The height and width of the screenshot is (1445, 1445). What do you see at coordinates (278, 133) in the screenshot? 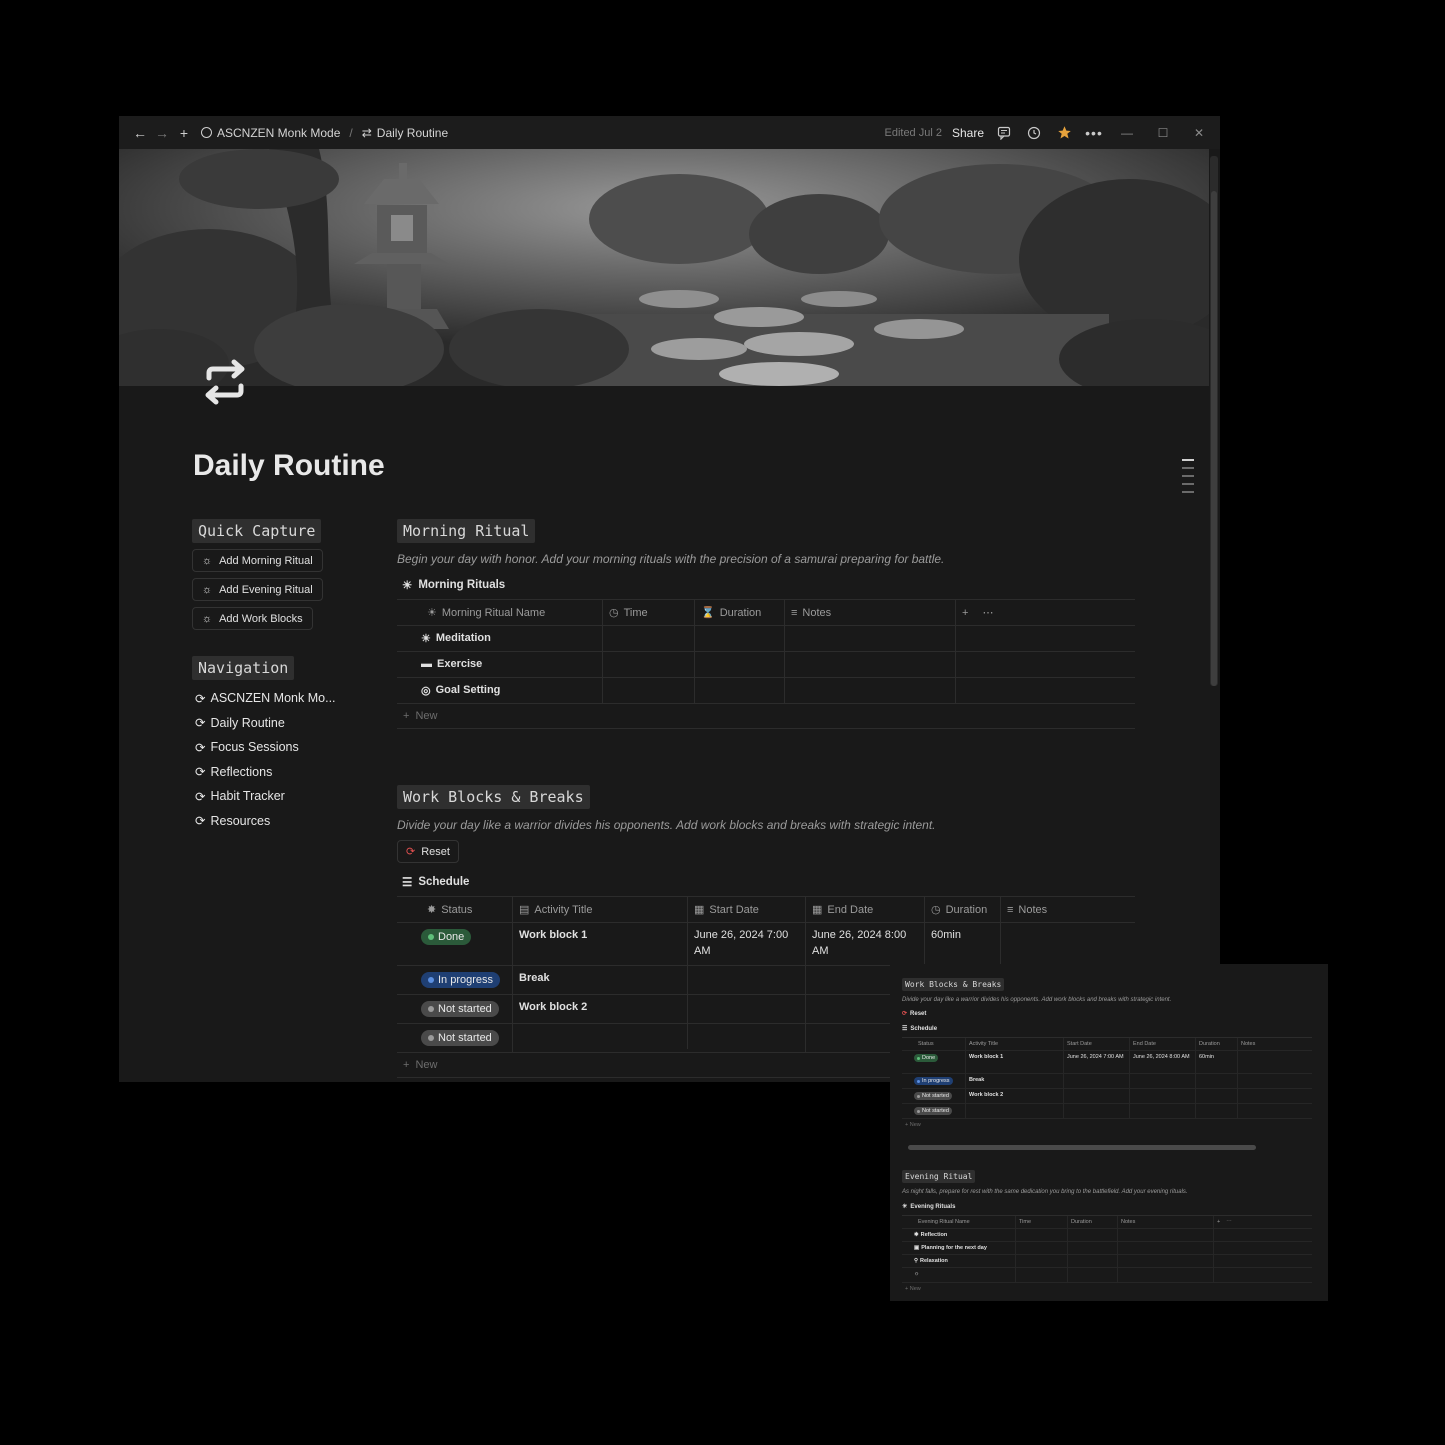
I see `breadcrumb-workspace: ASCNZEN Monk Mode` at bounding box center [278, 133].